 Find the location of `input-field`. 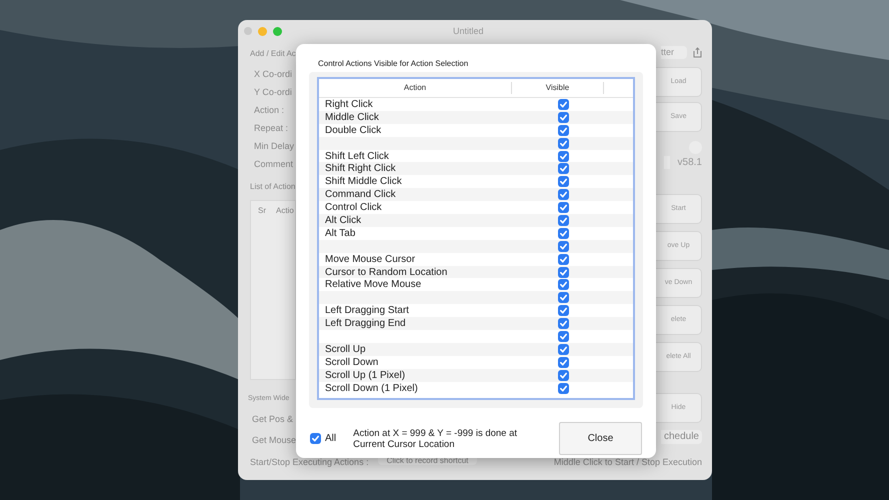

input-field is located at coordinates (667, 162).